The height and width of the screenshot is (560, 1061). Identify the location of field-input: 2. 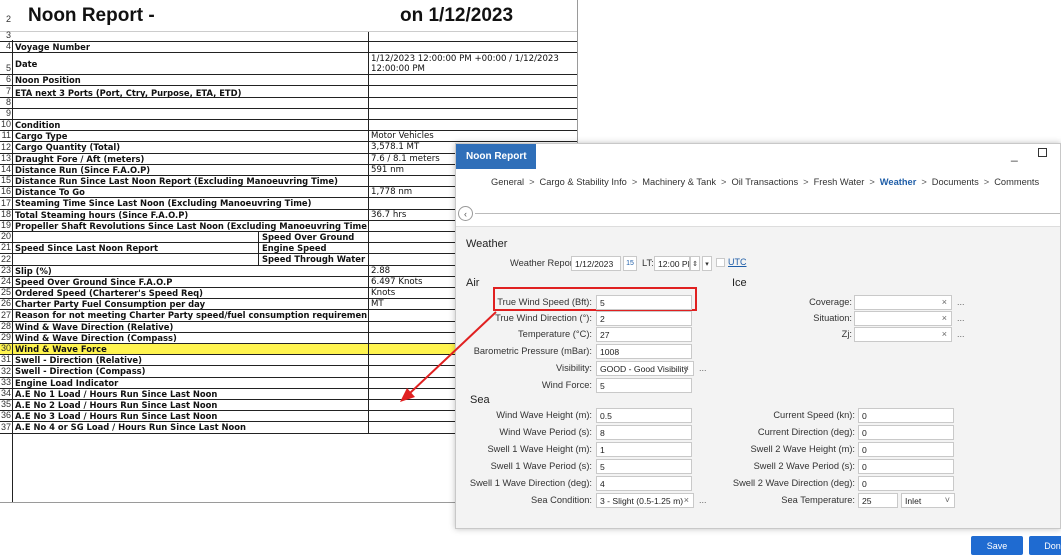
(644, 318).